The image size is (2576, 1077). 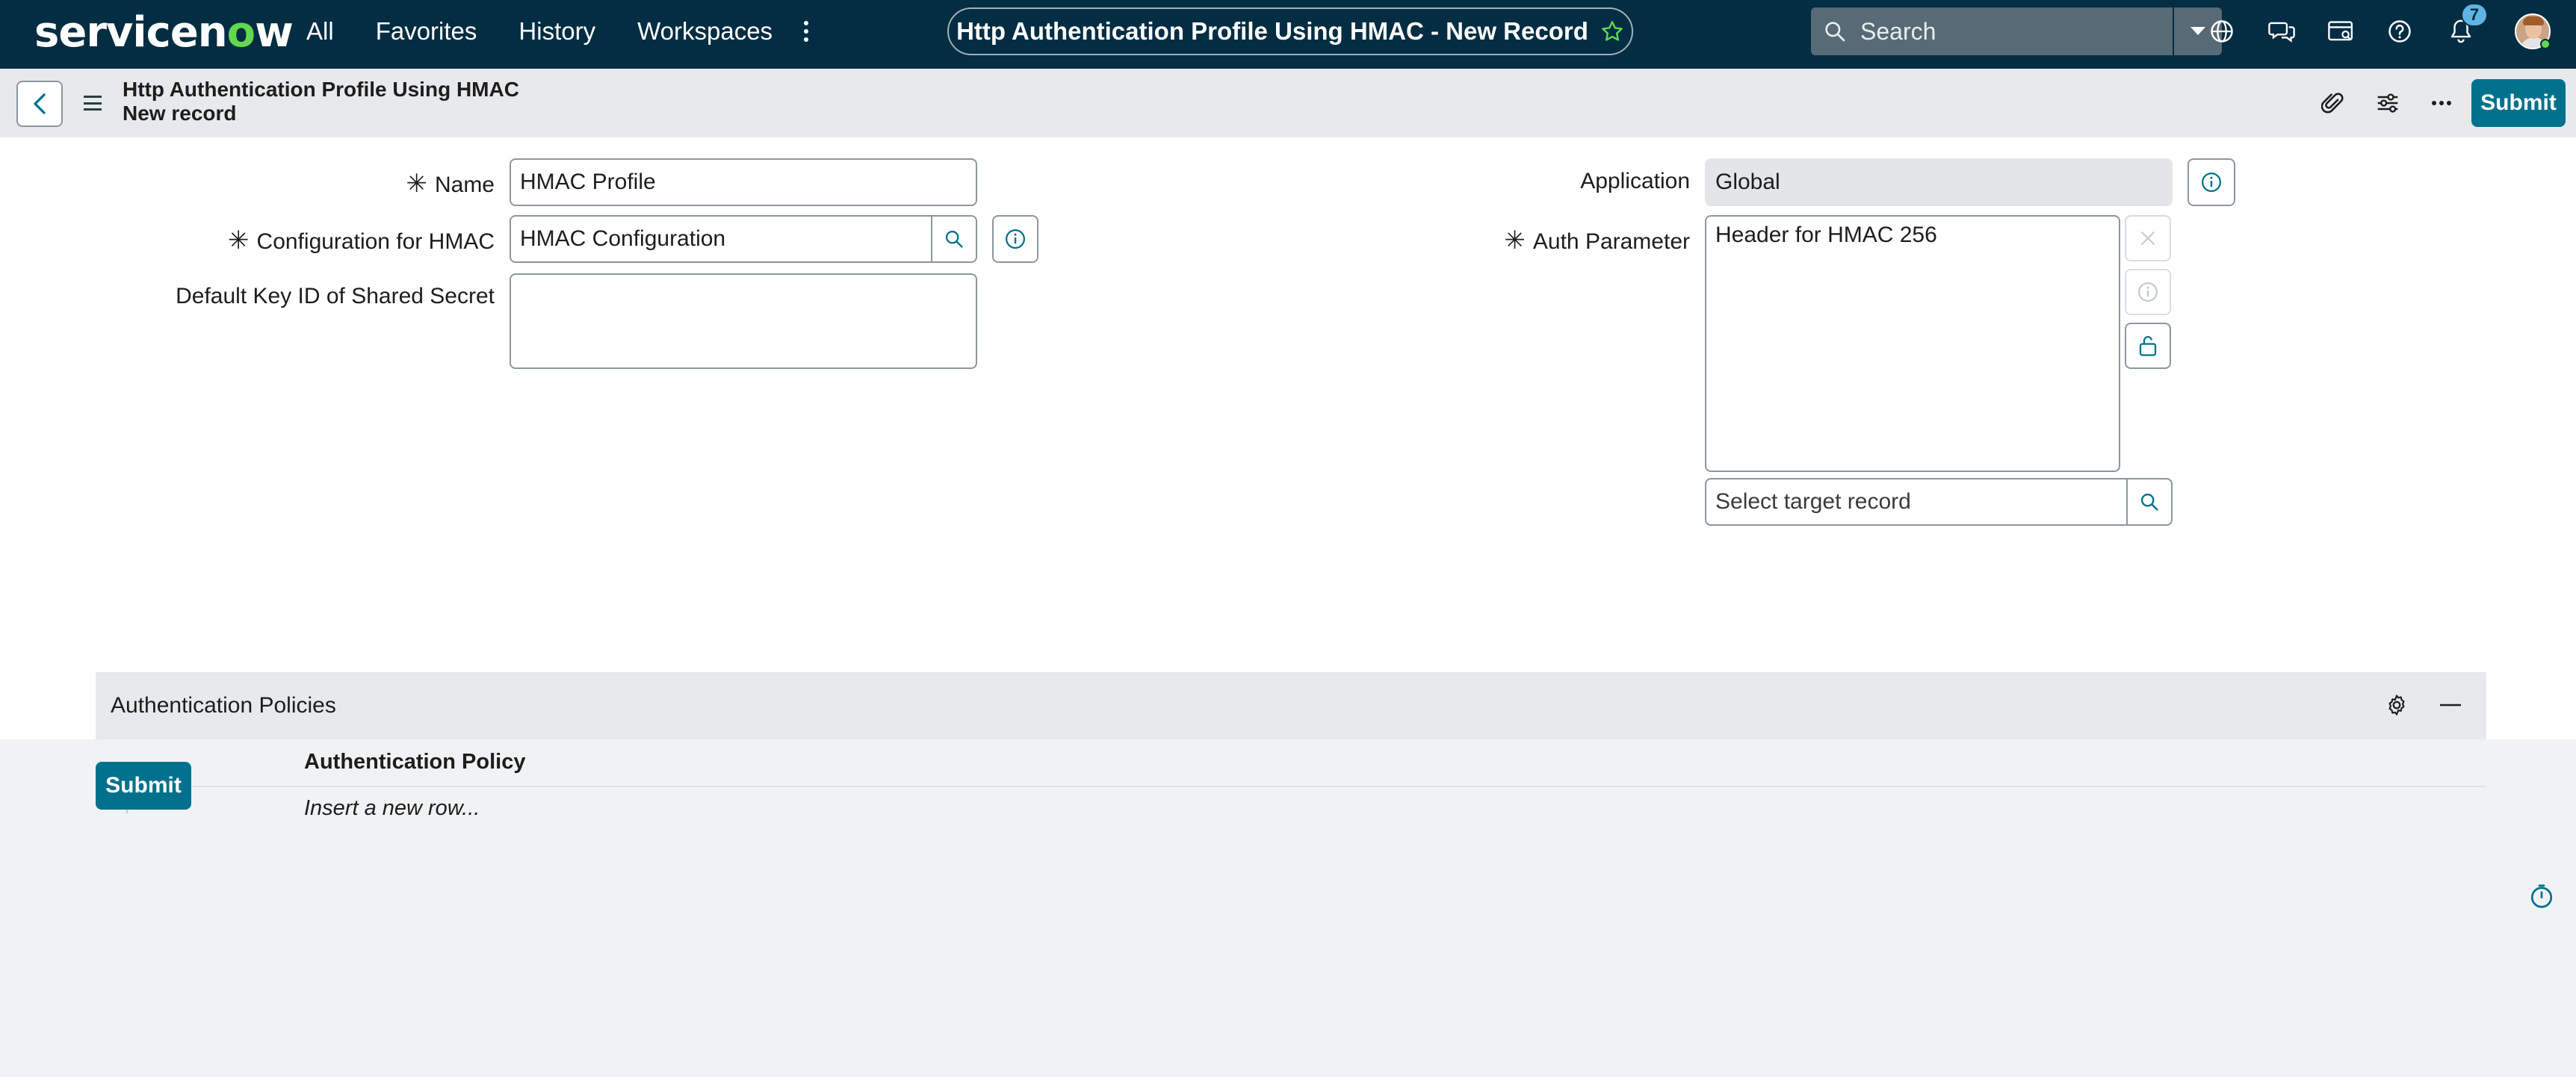 What do you see at coordinates (2197, 31) in the screenshot?
I see `chevron-down-icon` at bounding box center [2197, 31].